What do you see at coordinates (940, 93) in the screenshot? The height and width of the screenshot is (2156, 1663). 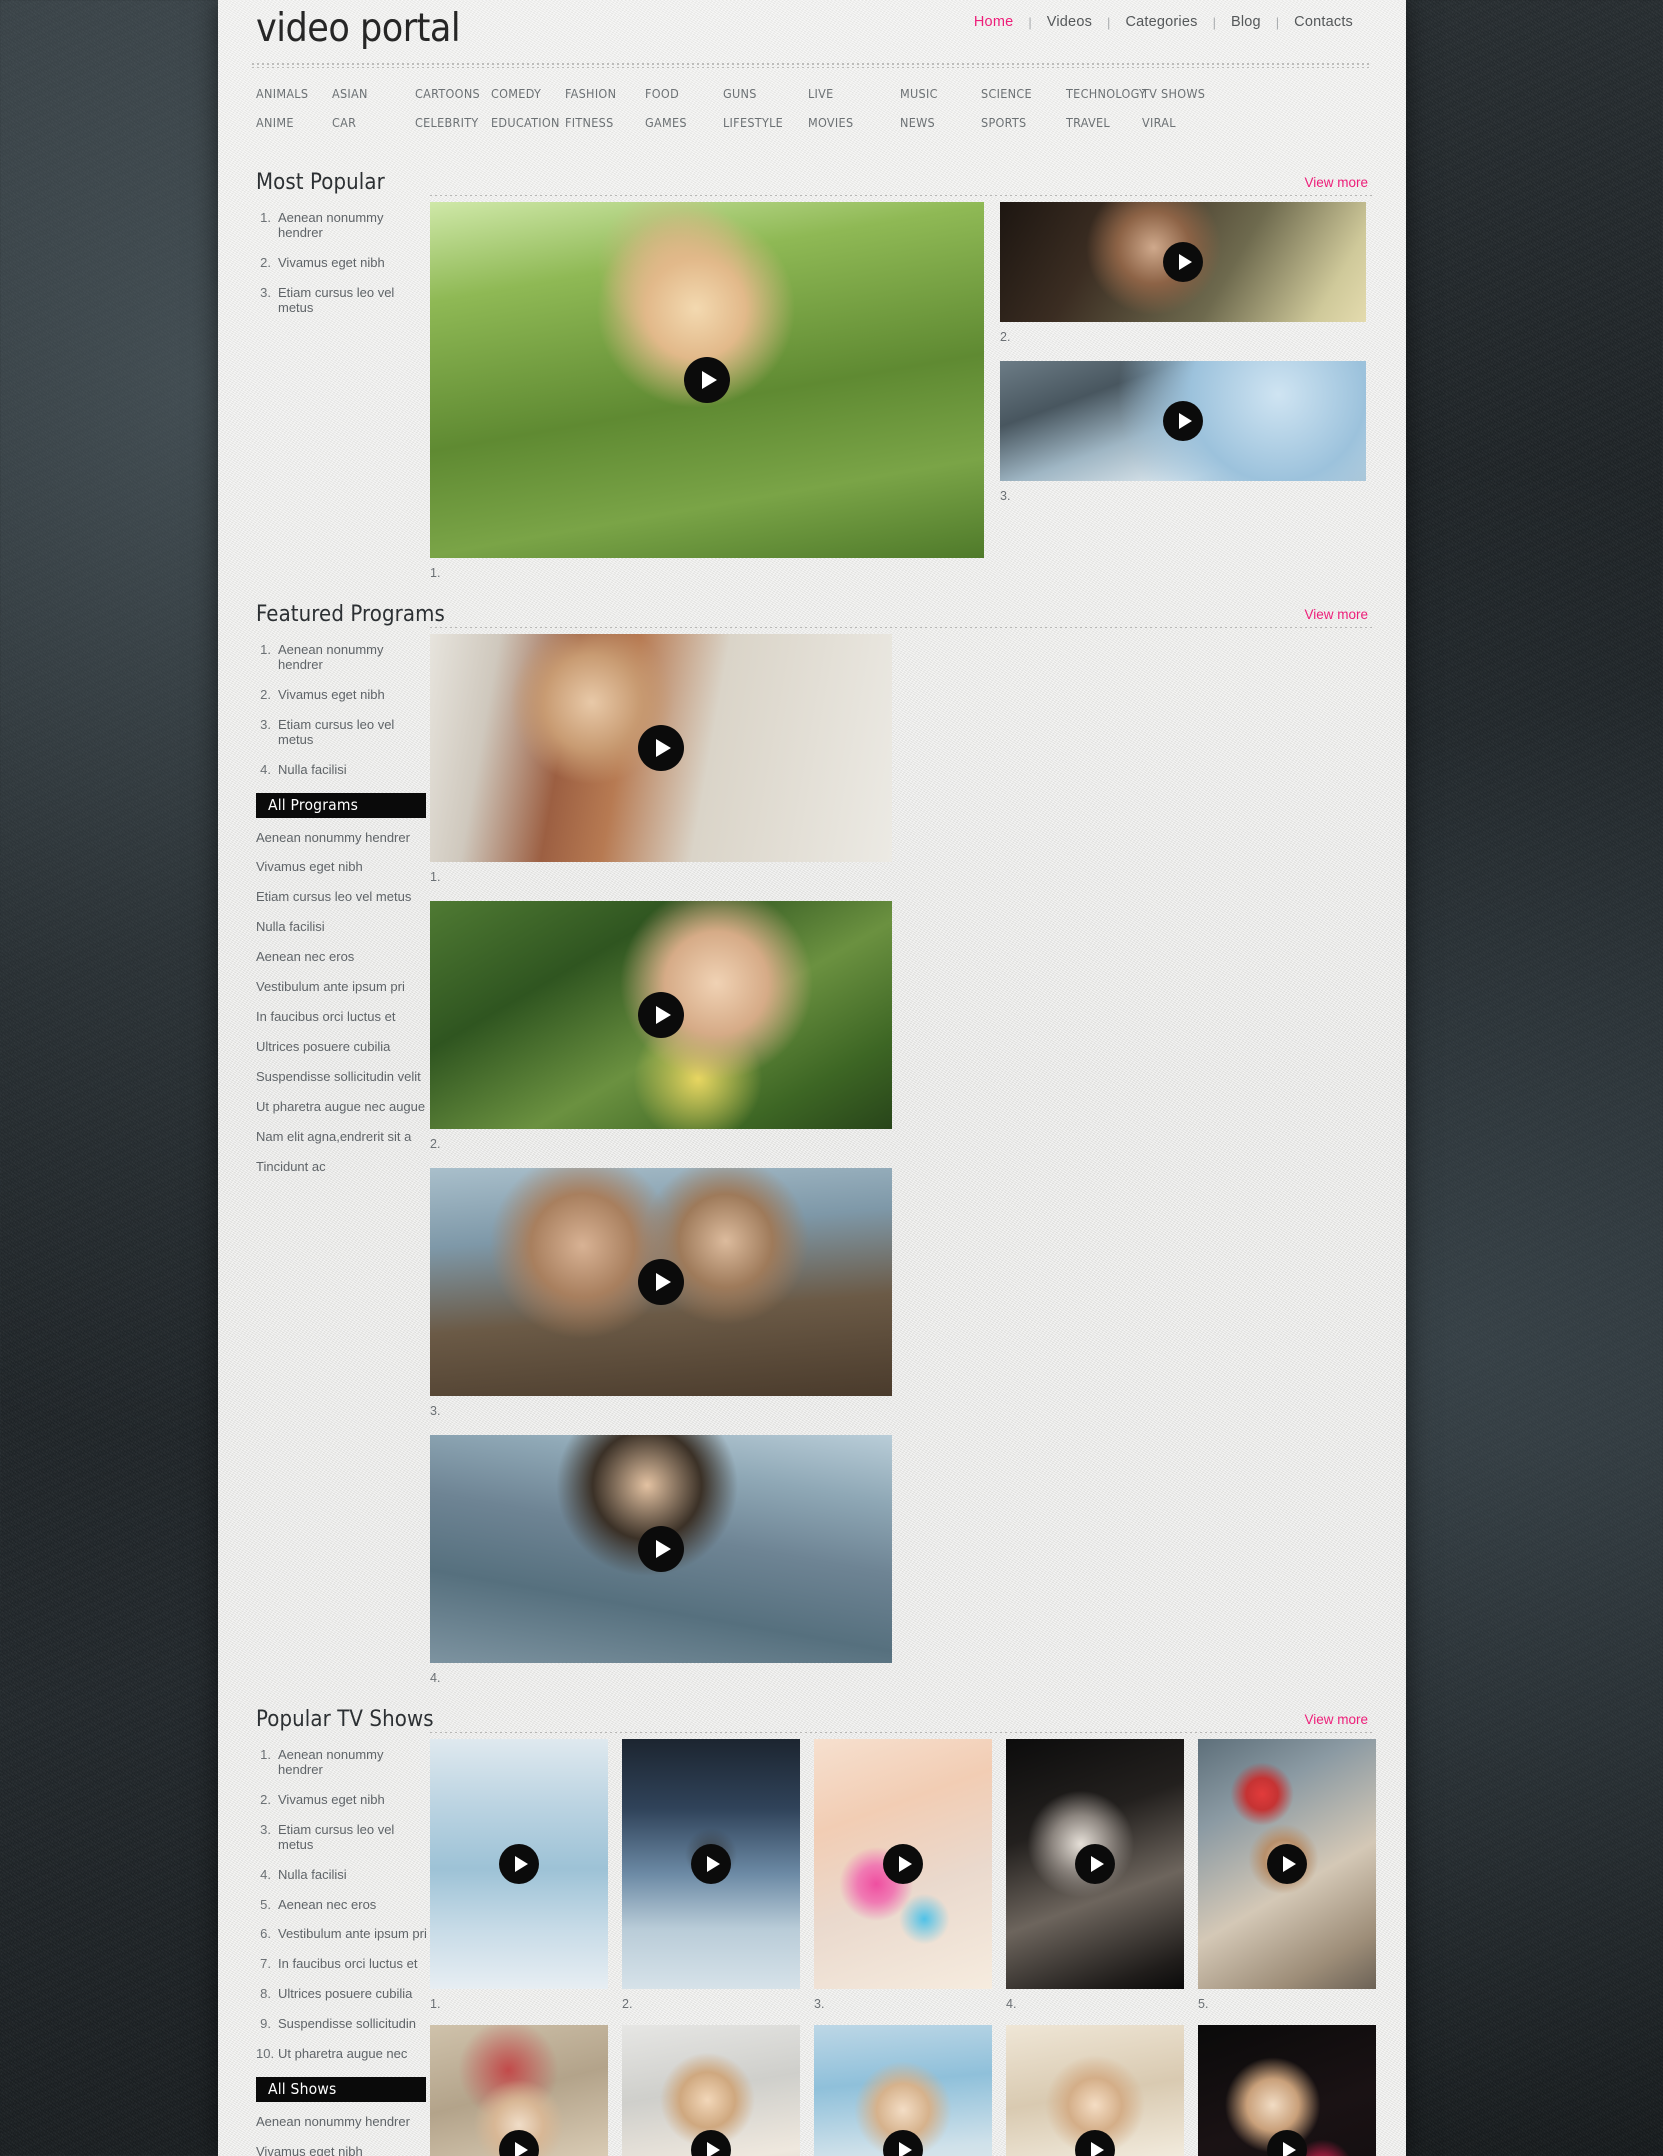 I see `category-music: MUSIC` at bounding box center [940, 93].